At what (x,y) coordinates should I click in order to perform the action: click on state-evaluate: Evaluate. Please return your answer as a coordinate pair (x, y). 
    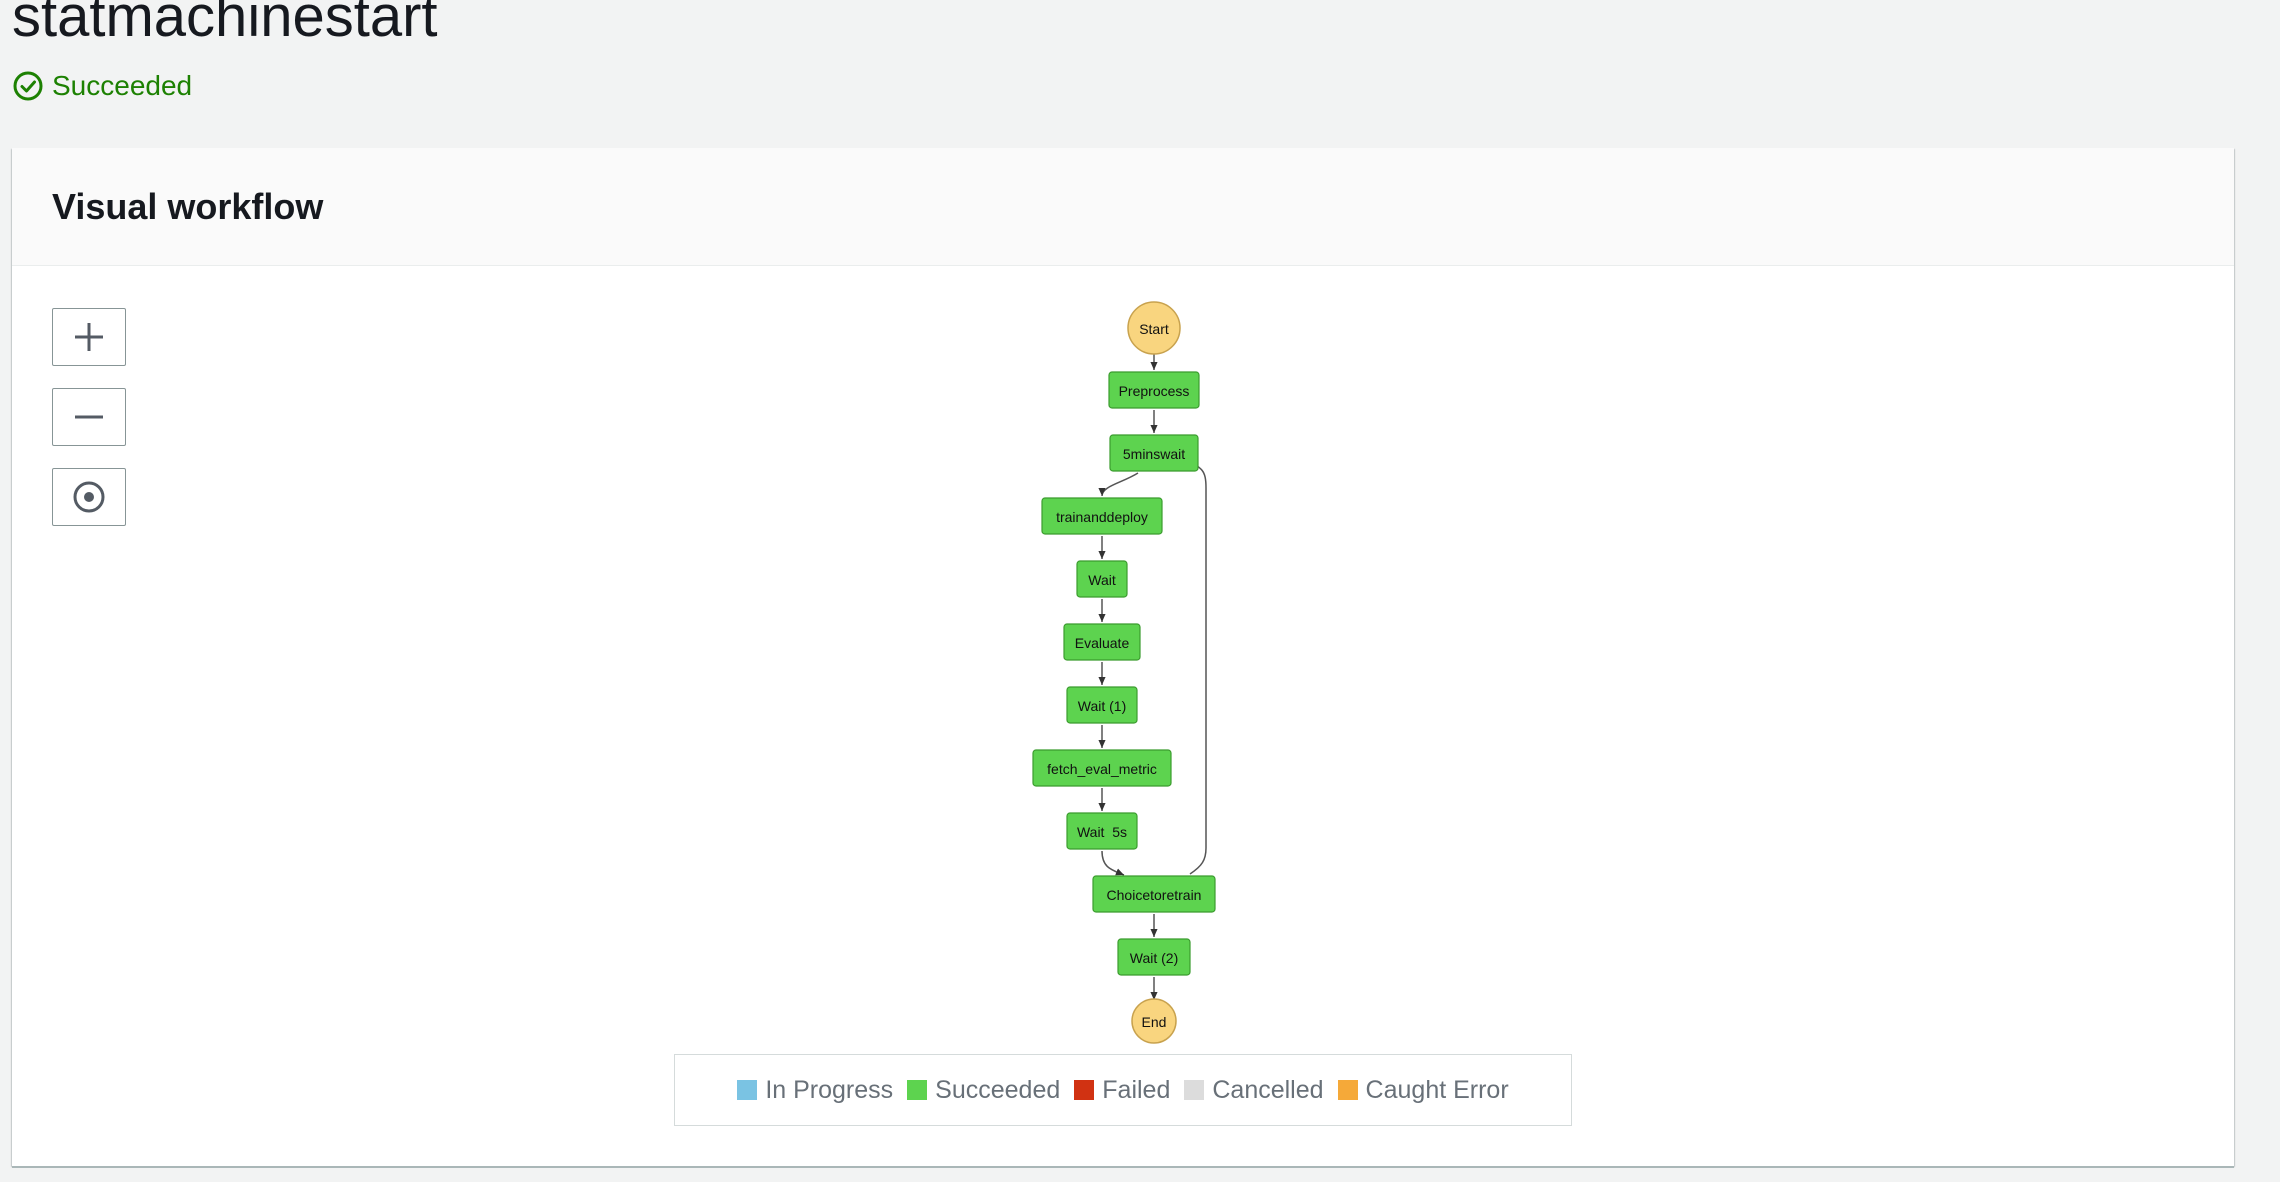
    Looking at the image, I should click on (1102, 642).